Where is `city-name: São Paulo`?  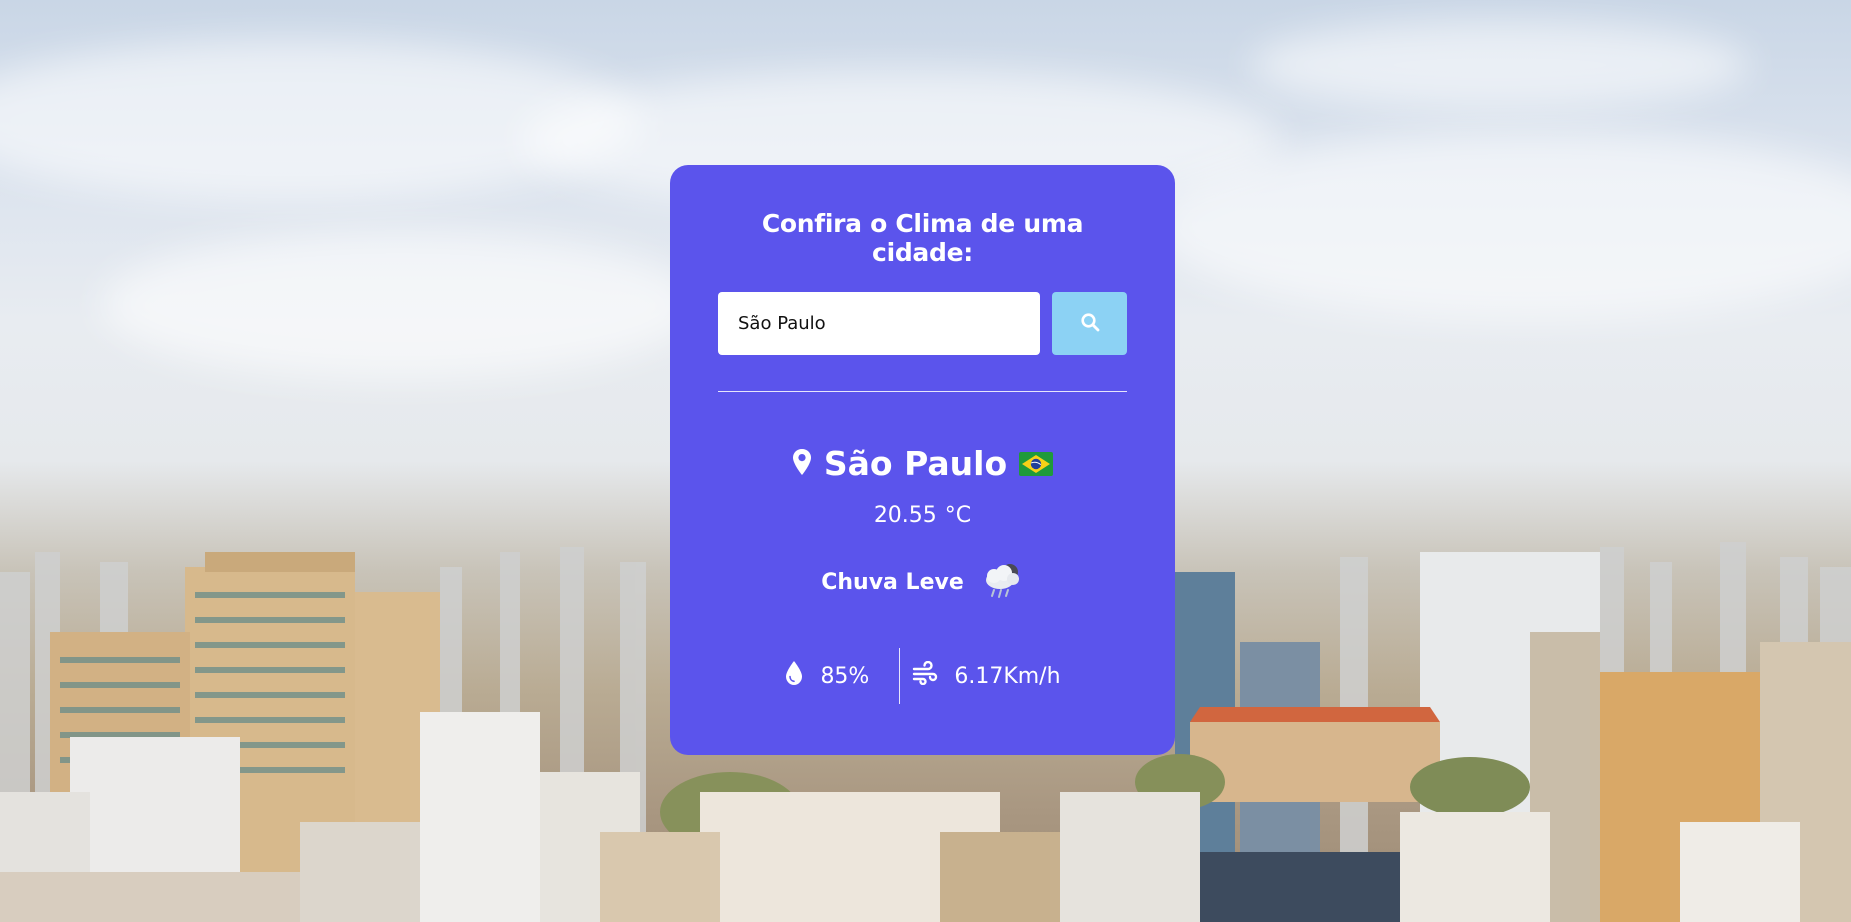
city-name: São Paulo is located at coordinates (915, 463).